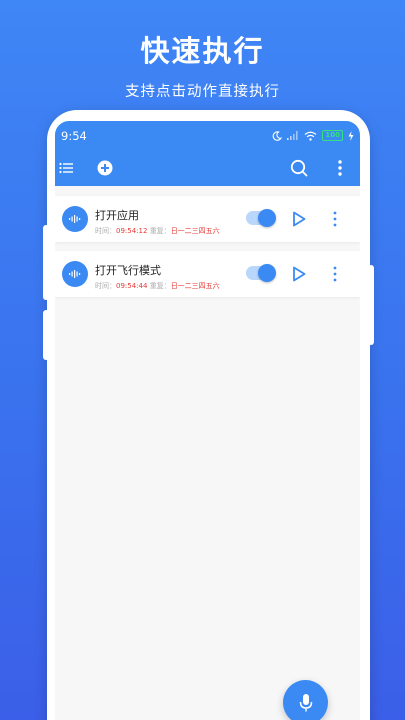 The image size is (405, 720). Describe the element at coordinates (310, 136) in the screenshot. I see `wifi-icon` at that location.